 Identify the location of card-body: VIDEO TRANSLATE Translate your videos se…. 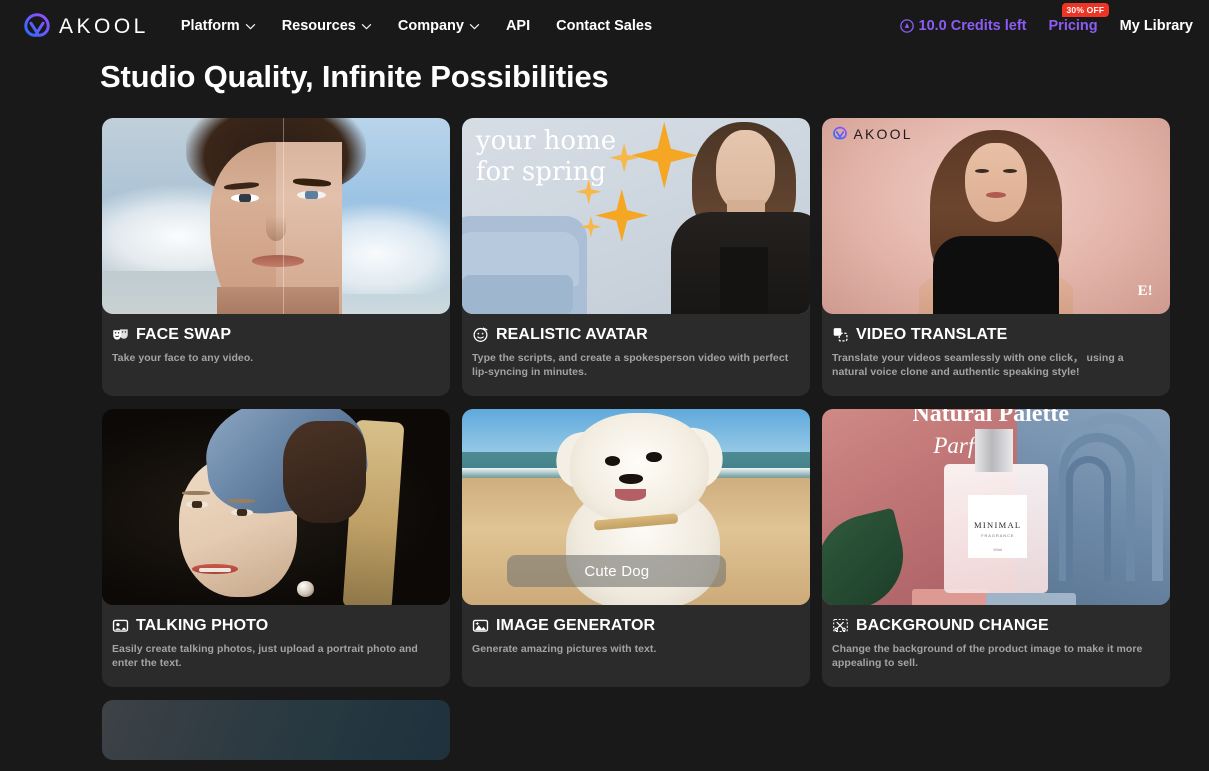
(996, 347).